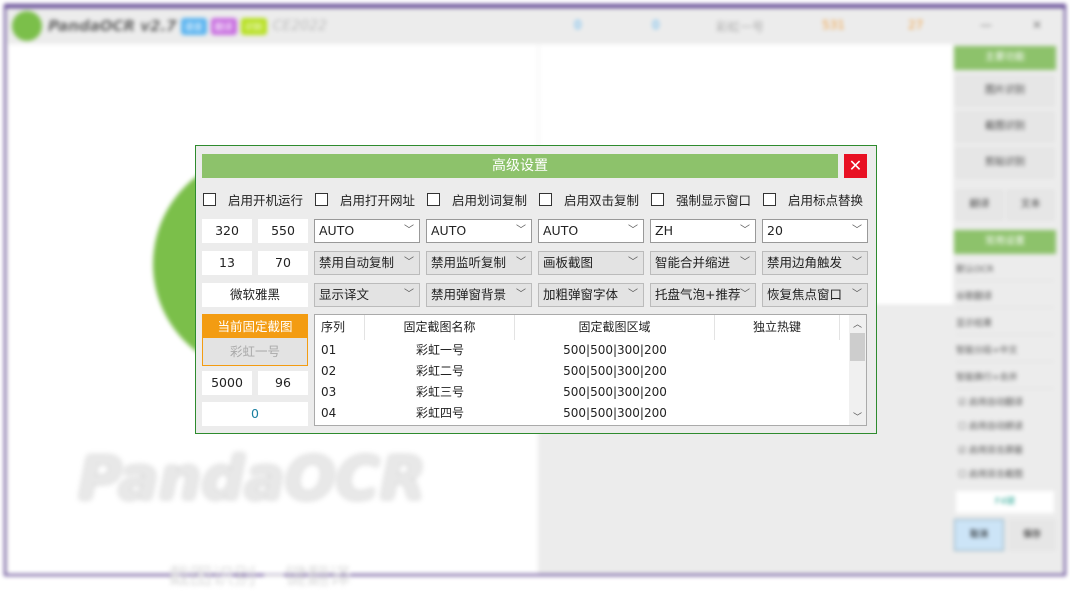 The height and width of the screenshot is (591, 1070). Describe the element at coordinates (857, 347) in the screenshot. I see `scrollbar-thumb` at that location.